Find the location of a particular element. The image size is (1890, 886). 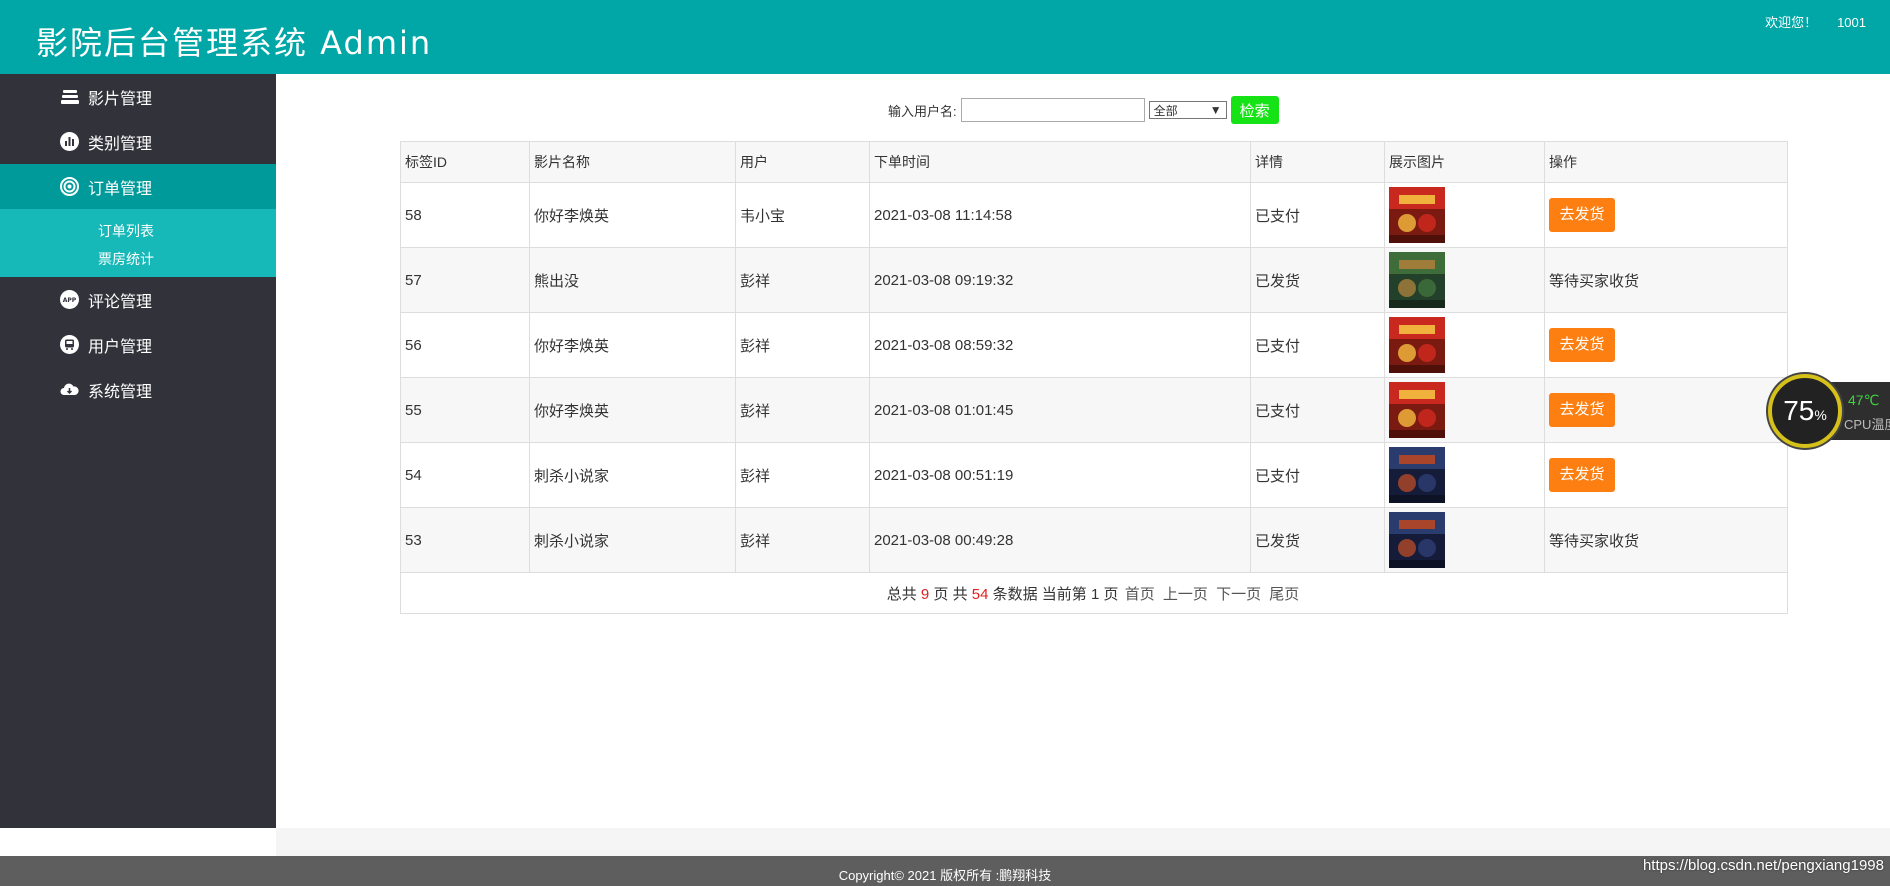

search-label: 输入用户名: is located at coordinates (922, 111).